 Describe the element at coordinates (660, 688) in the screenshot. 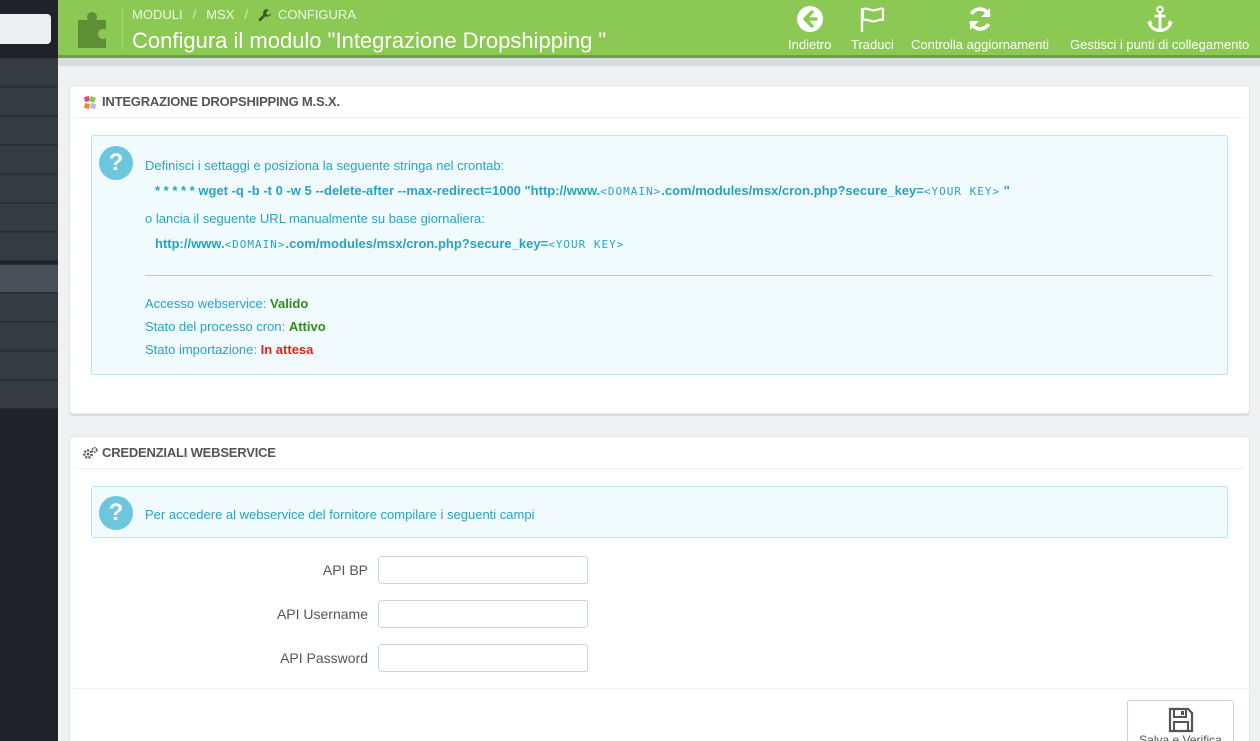

I see `panel-footer-divider` at that location.